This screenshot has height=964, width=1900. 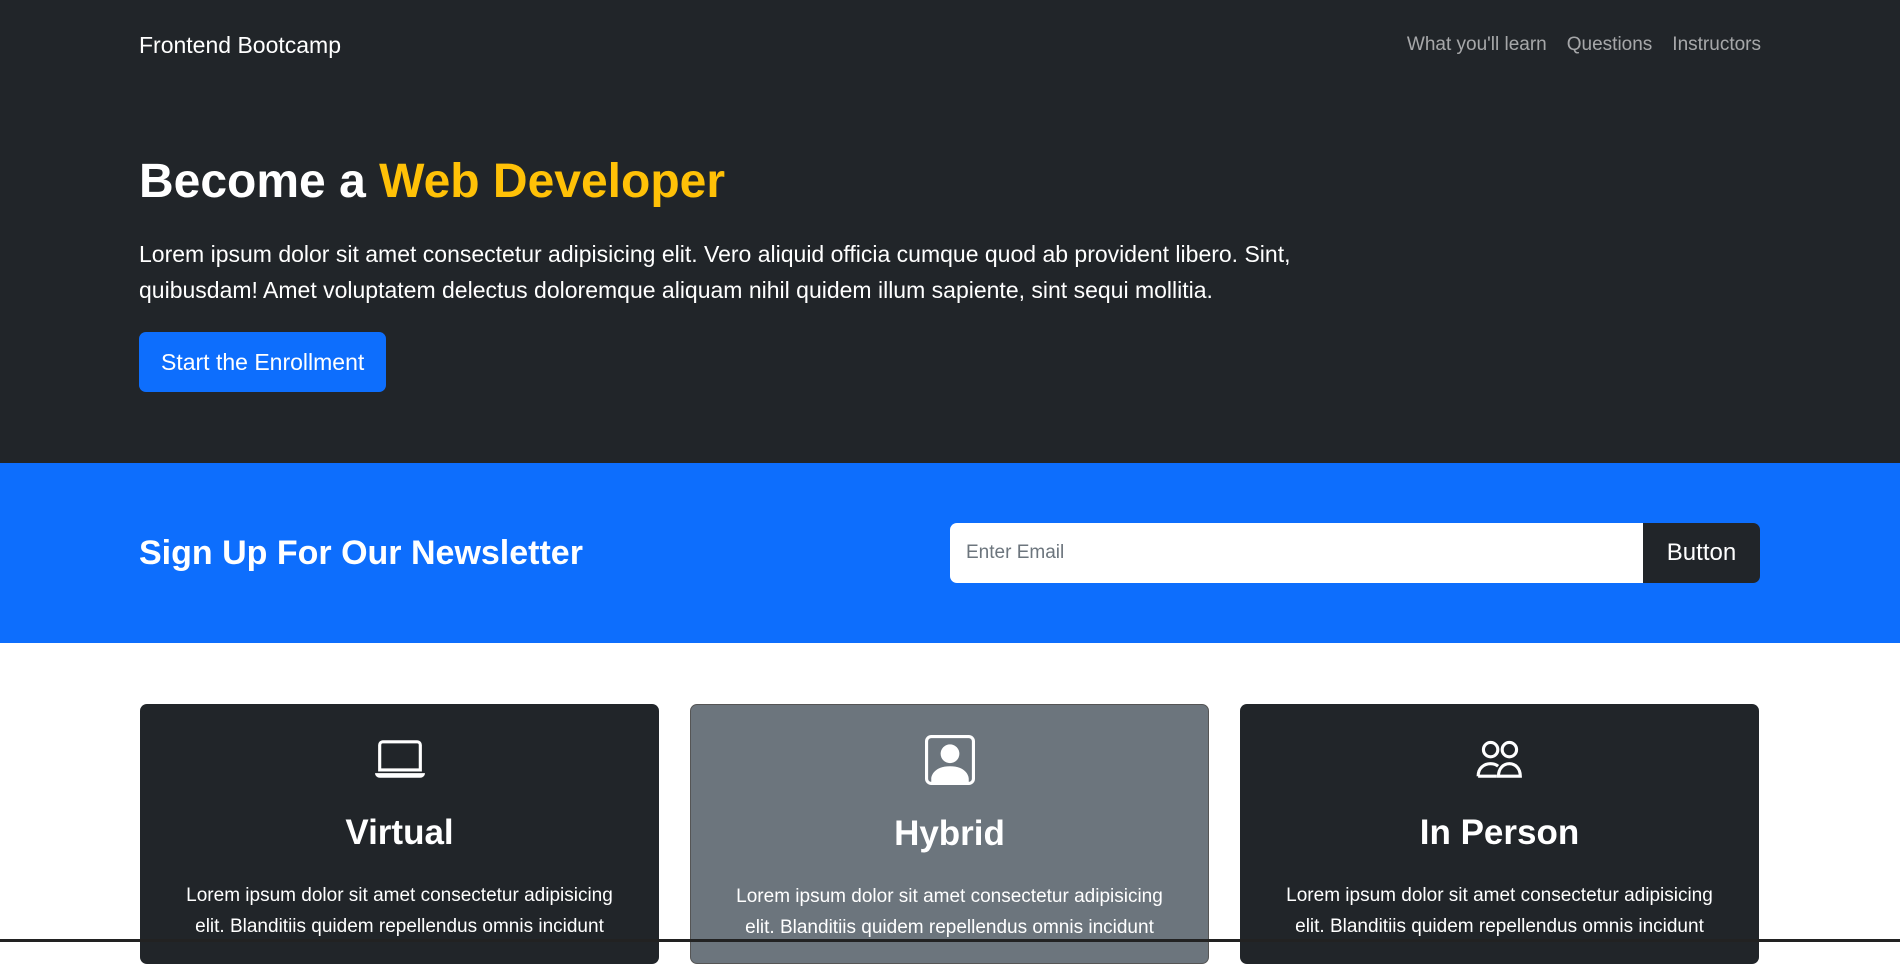 I want to click on nav-link-learn: What you'll learn, so click(x=1477, y=45).